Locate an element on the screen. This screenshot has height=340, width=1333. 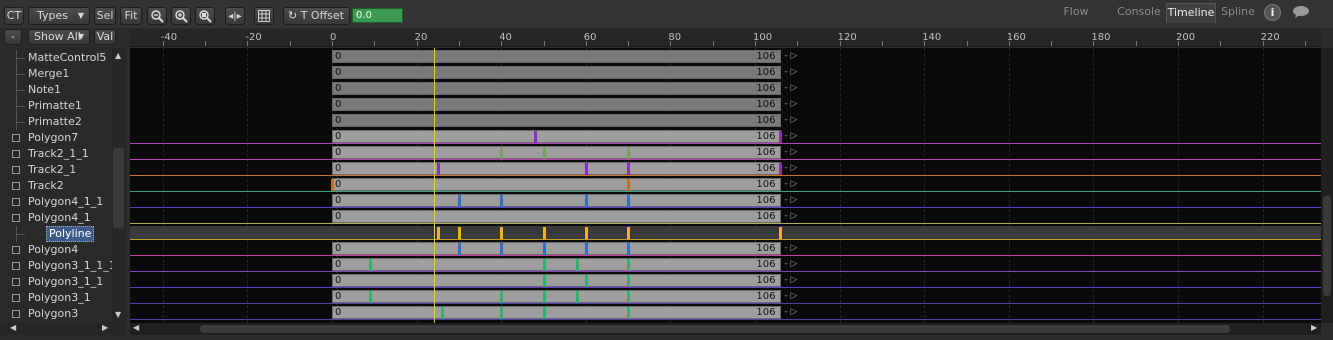
zoom-fit-button is located at coordinates (205, 16).